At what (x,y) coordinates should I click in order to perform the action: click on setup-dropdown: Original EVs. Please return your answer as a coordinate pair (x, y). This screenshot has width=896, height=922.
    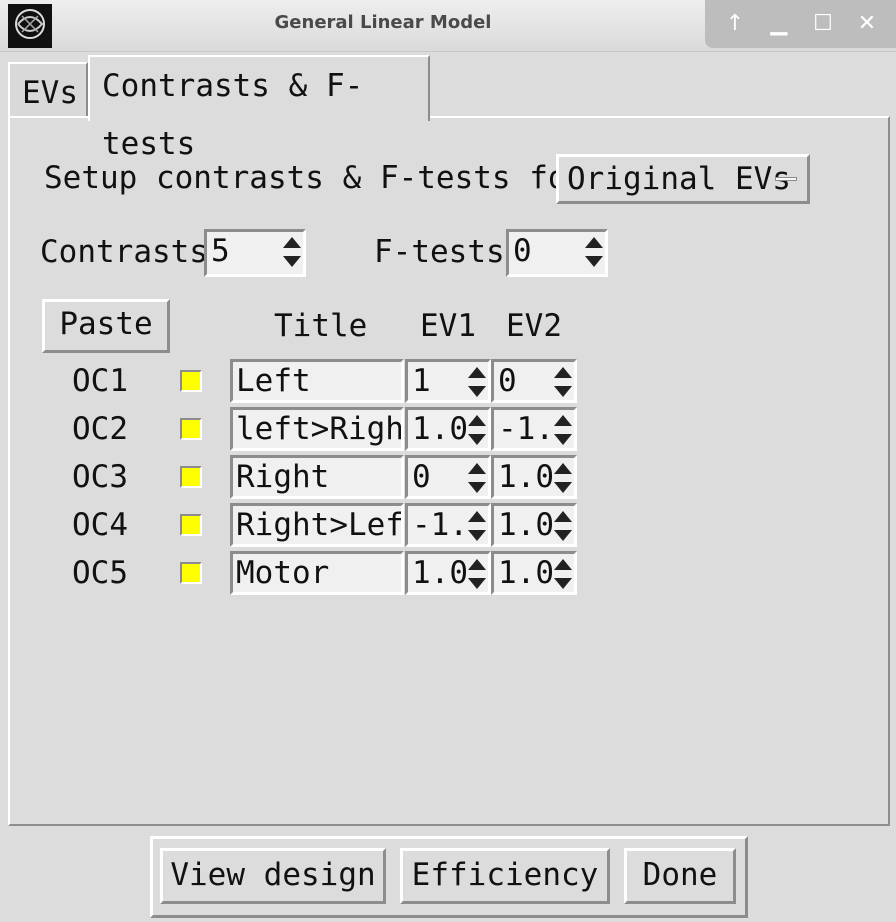
    Looking at the image, I should click on (683, 179).